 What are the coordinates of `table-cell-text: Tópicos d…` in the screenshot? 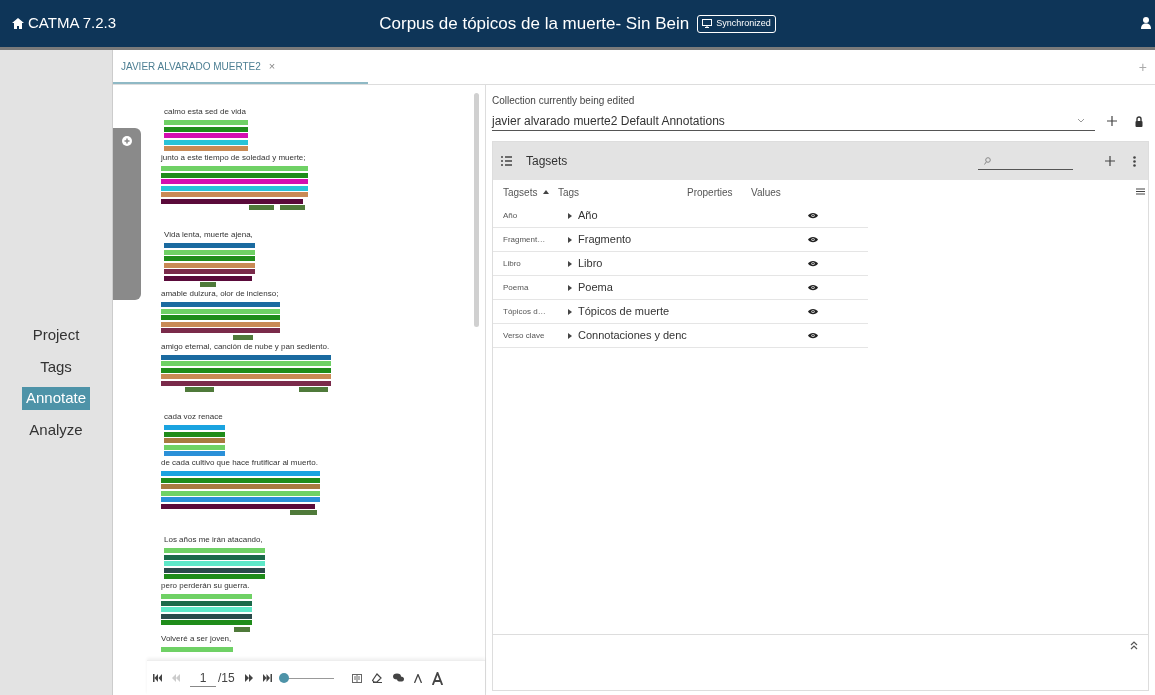 It's located at (524, 311).